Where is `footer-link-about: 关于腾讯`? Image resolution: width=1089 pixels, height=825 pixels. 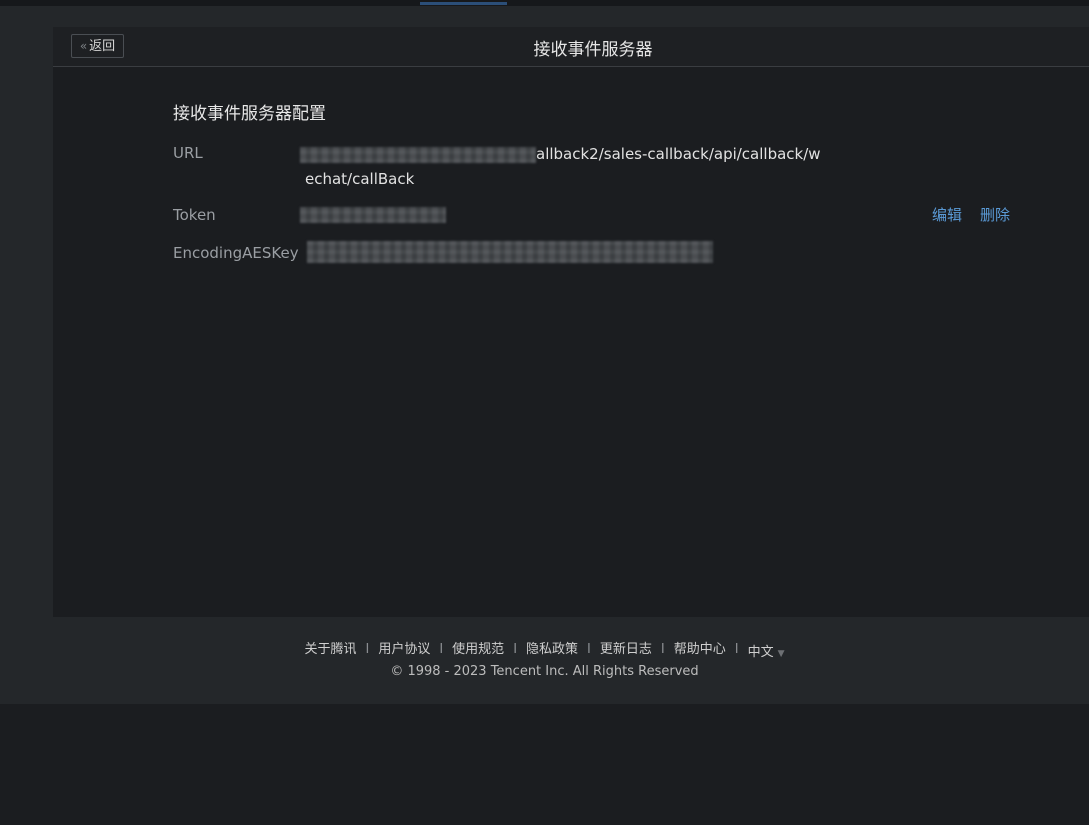 footer-link-about: 关于腾讯 is located at coordinates (330, 649).